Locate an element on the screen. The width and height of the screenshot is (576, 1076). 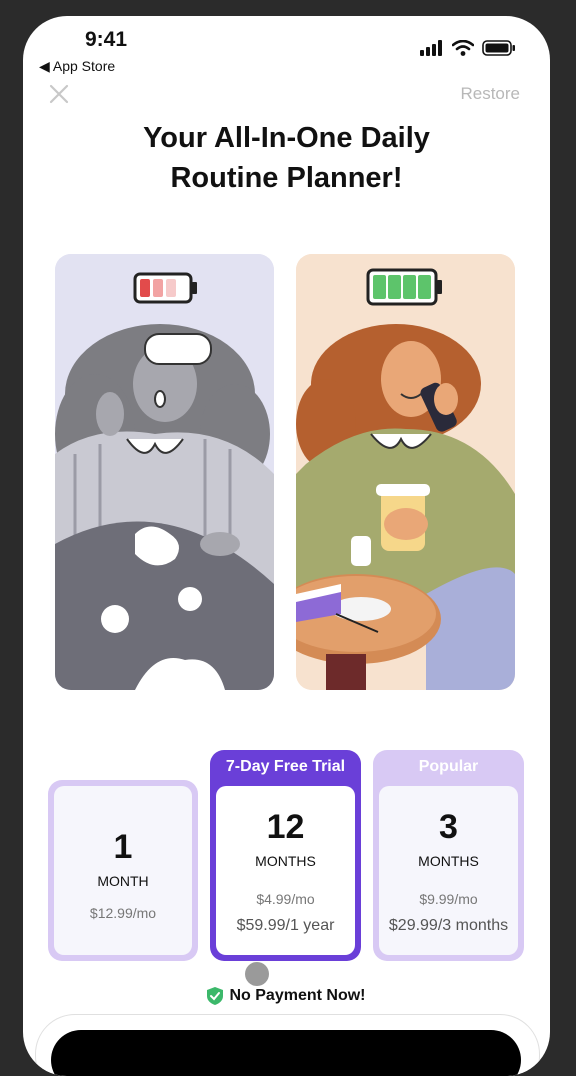
plan-price-per-month: $4.99/mo is located at coordinates (285, 899).